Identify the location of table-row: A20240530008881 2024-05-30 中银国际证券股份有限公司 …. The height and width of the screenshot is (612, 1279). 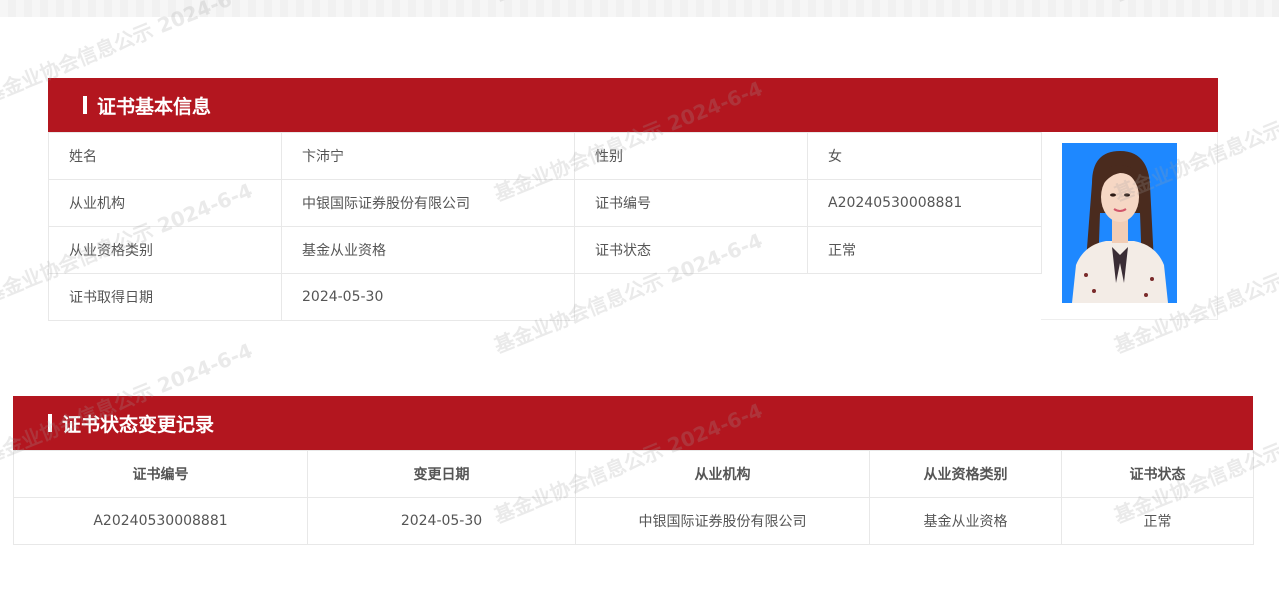
(633, 521).